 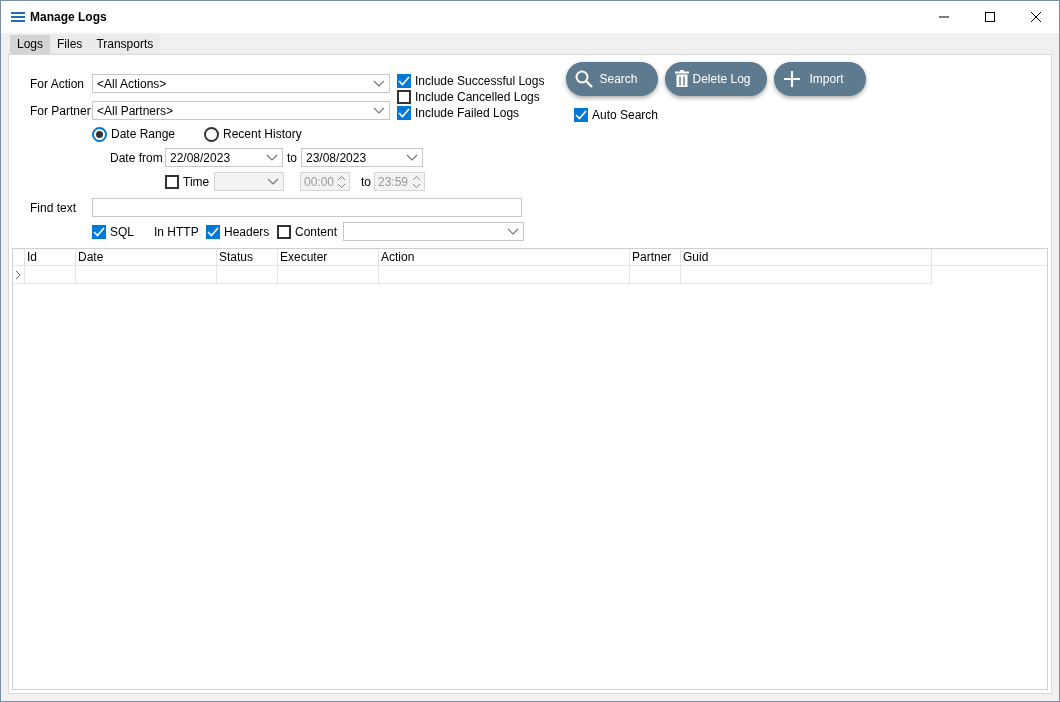 What do you see at coordinates (50, 257) in the screenshot?
I see `column-header: Id` at bounding box center [50, 257].